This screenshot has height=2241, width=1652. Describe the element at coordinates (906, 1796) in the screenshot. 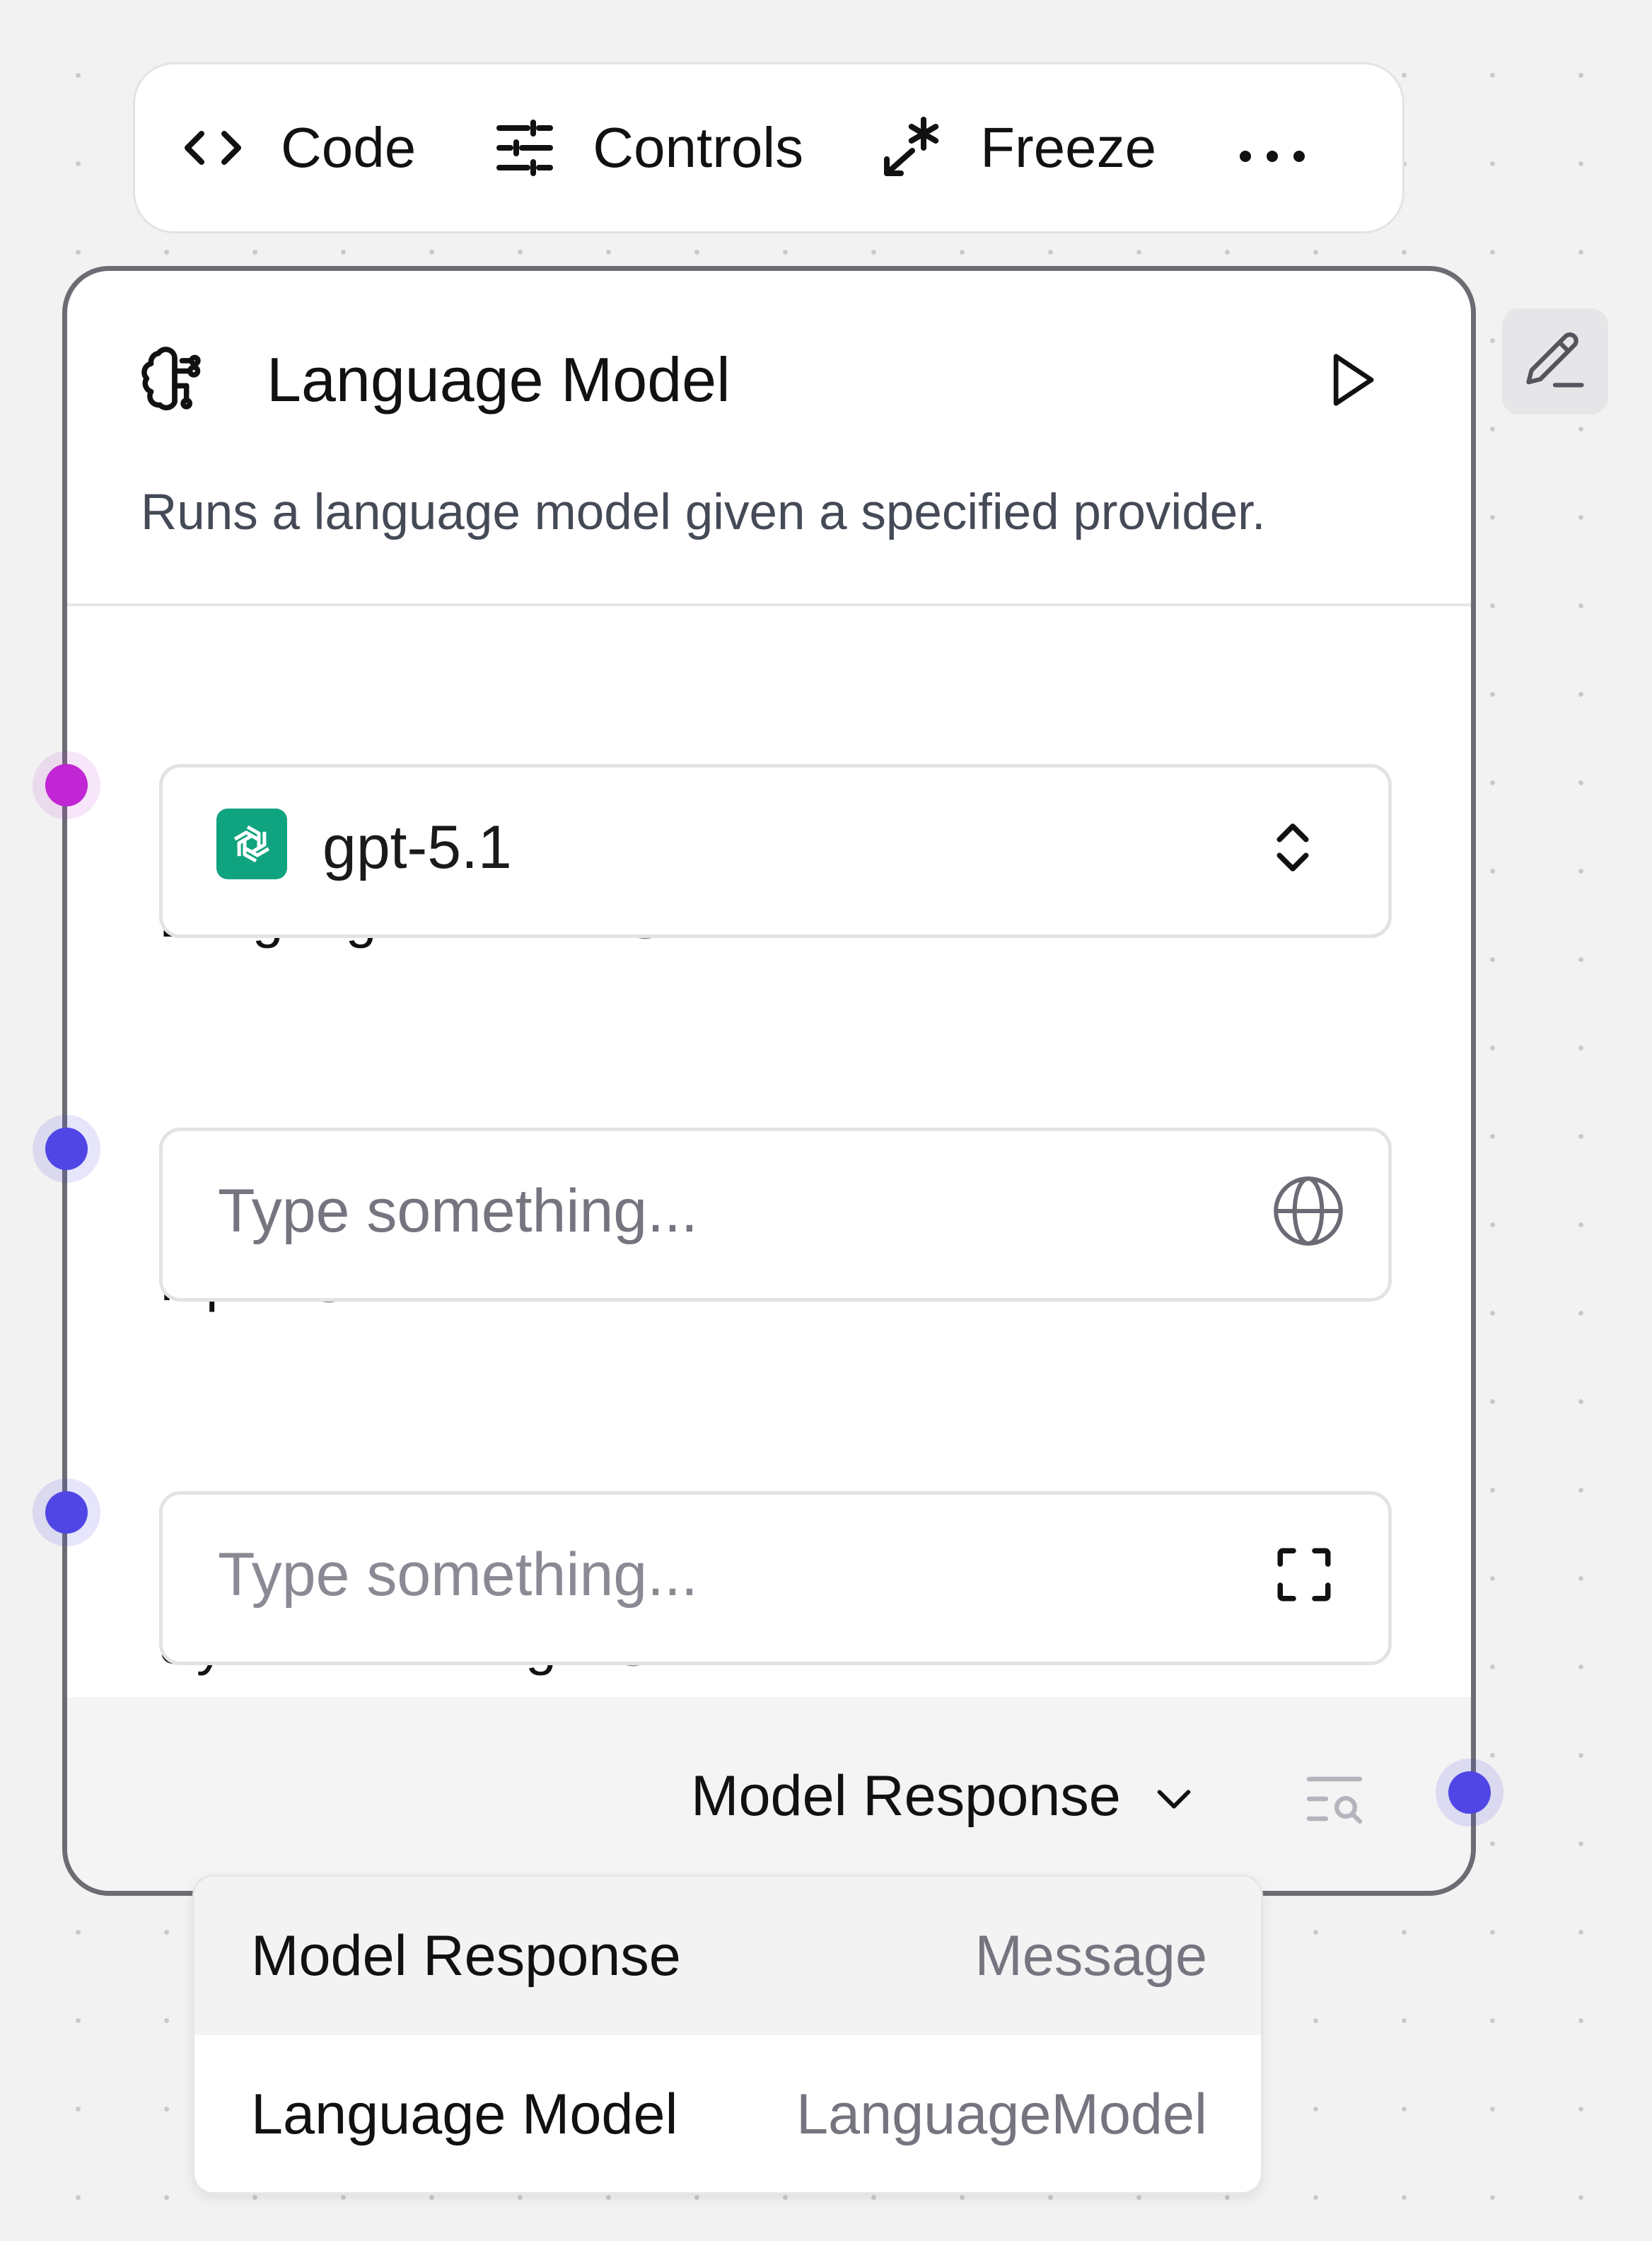

I see `output-selected-label: Model Response` at that location.